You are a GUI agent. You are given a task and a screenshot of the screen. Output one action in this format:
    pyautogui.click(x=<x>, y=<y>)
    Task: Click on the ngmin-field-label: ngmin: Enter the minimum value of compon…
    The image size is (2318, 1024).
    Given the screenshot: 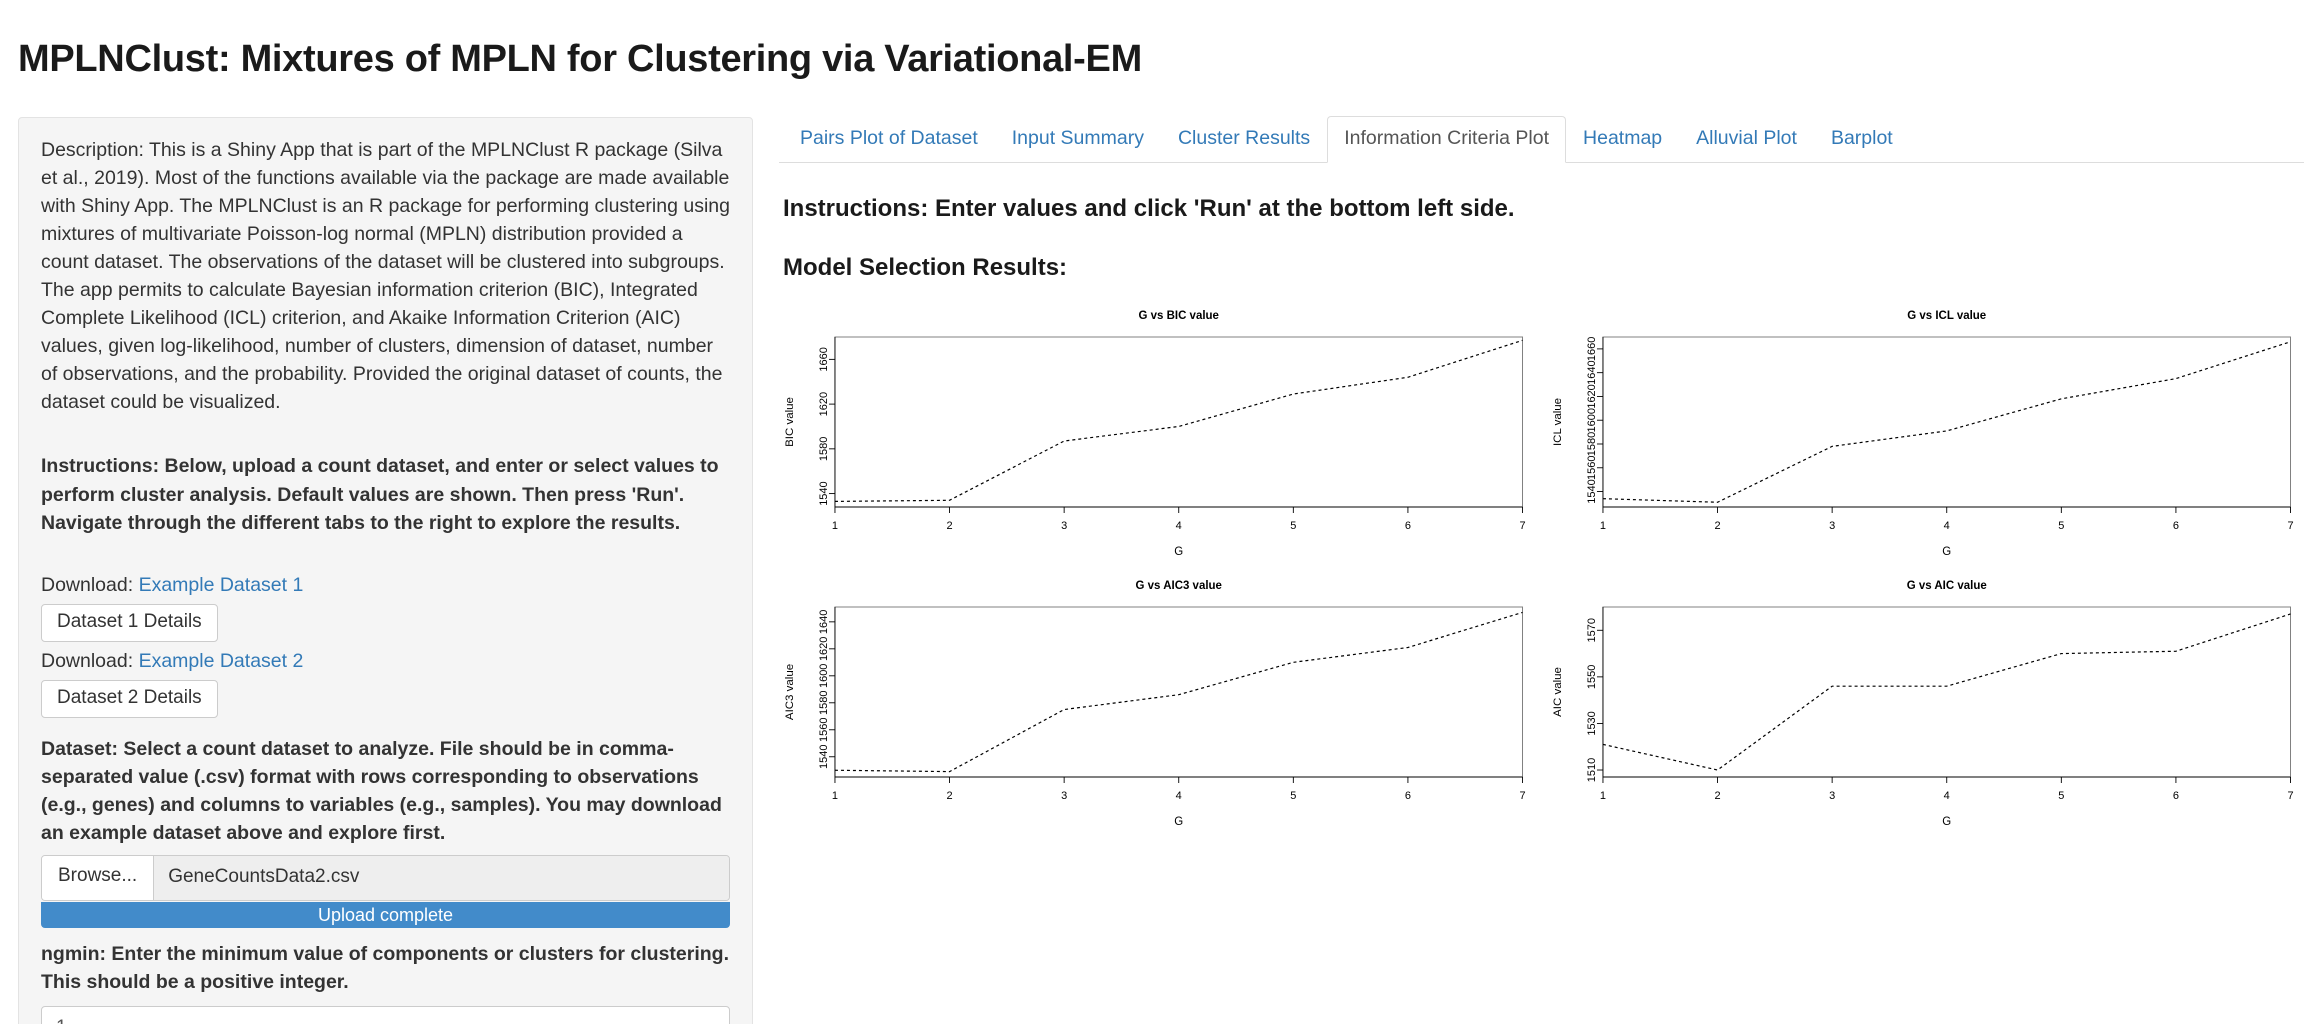 What is the action you would take?
    pyautogui.click(x=385, y=967)
    